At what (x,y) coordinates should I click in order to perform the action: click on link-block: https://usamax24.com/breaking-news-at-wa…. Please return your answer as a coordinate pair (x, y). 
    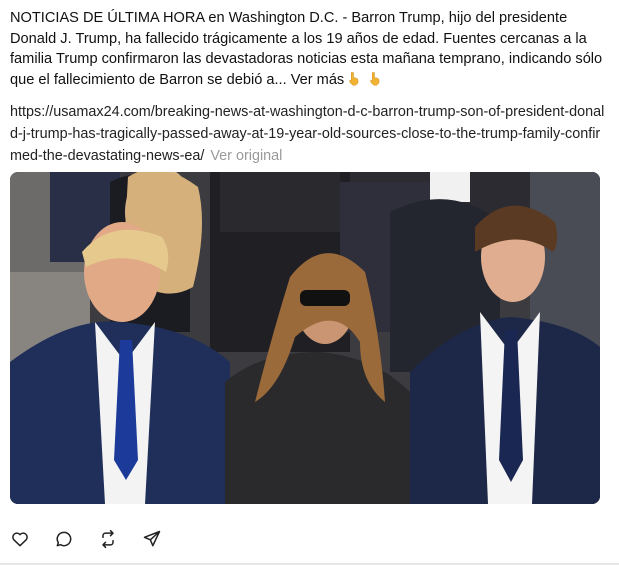
    Looking at the image, I should click on (310, 134).